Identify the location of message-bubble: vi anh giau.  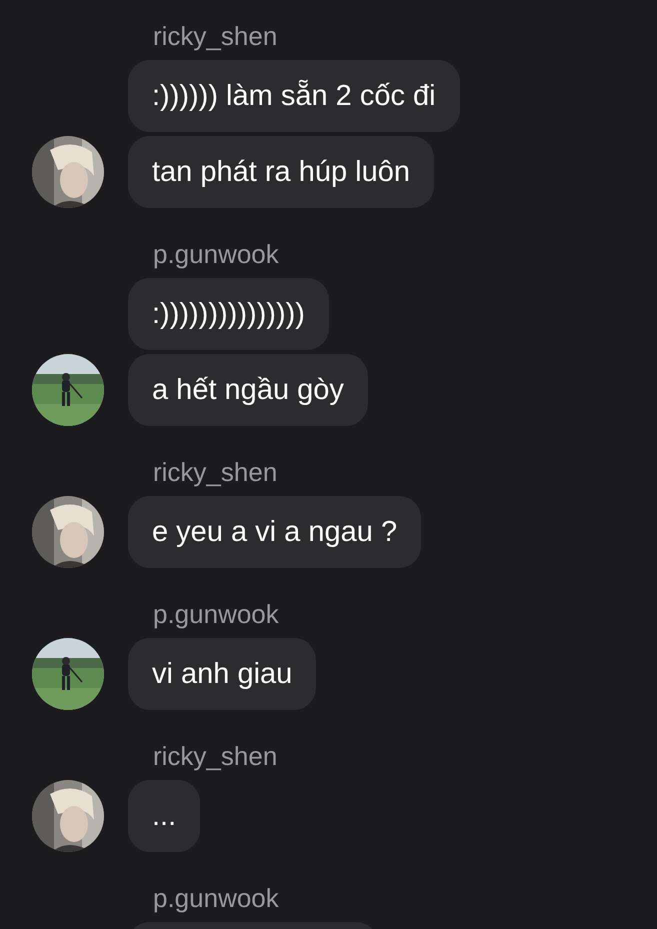
(222, 674).